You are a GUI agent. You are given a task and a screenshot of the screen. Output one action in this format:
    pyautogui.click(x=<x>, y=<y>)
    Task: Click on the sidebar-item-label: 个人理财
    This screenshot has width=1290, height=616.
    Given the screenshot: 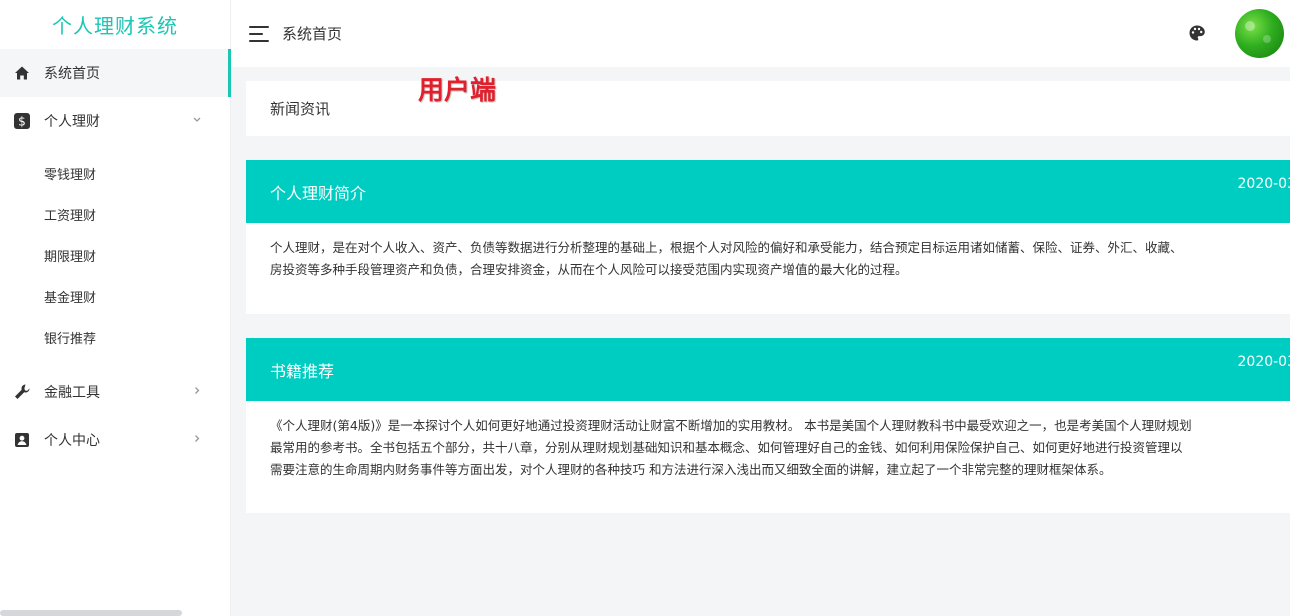 What is the action you would take?
    pyautogui.click(x=72, y=122)
    